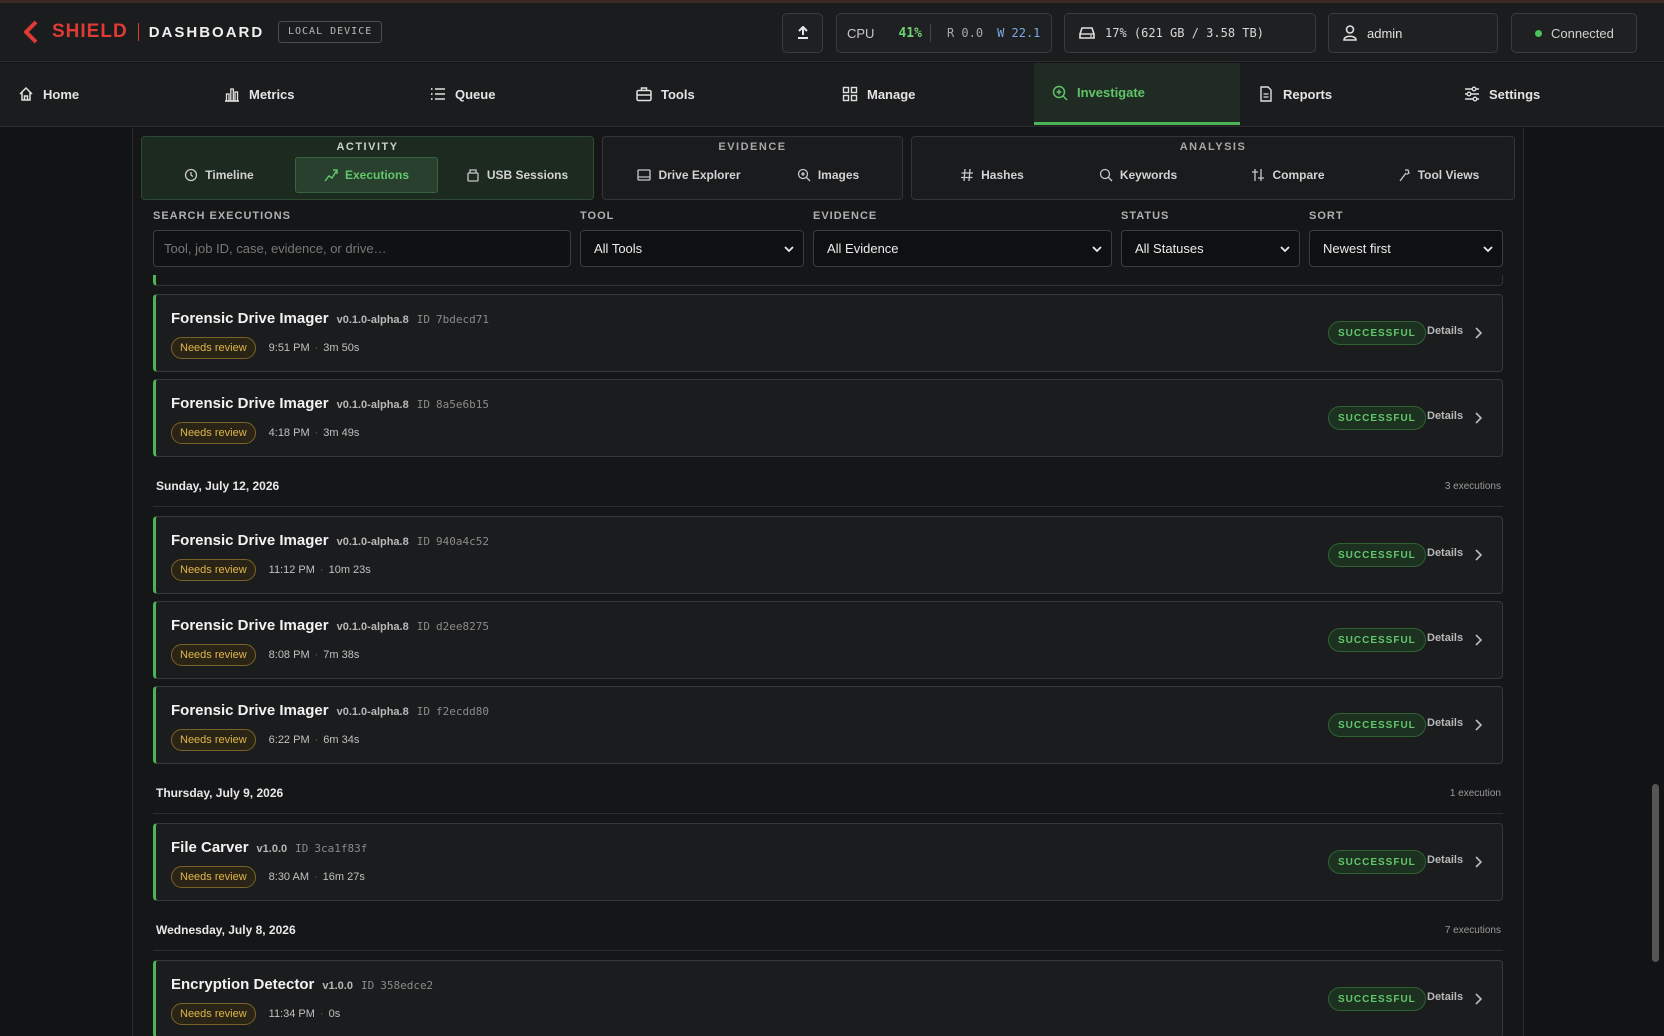  What do you see at coordinates (1655, 873) in the screenshot?
I see `scrollbar-thumb` at bounding box center [1655, 873].